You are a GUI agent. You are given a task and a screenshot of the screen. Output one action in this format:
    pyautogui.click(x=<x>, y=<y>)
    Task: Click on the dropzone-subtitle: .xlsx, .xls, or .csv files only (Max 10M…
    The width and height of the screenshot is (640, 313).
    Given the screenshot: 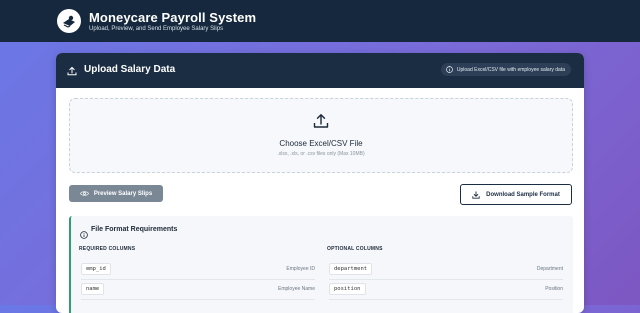 What is the action you would take?
    pyautogui.click(x=321, y=154)
    